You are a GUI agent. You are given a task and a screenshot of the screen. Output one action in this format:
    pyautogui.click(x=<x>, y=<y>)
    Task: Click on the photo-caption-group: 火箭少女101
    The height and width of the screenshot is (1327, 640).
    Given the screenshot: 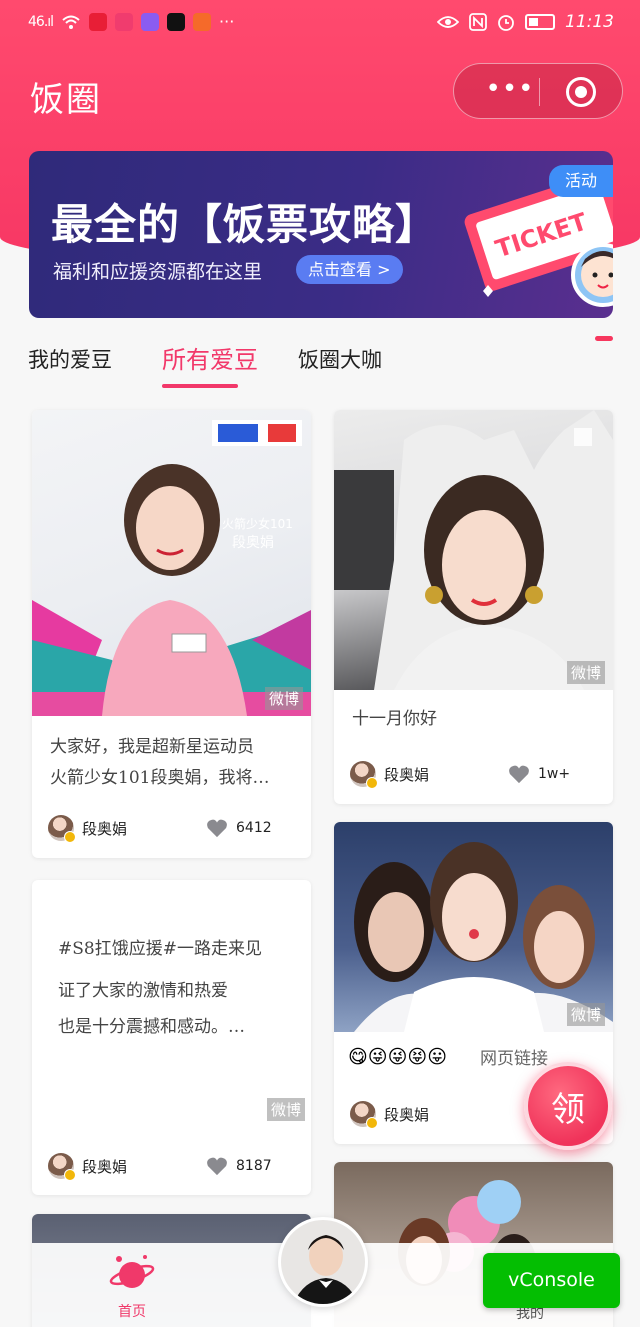 What is the action you would take?
    pyautogui.click(x=257, y=524)
    